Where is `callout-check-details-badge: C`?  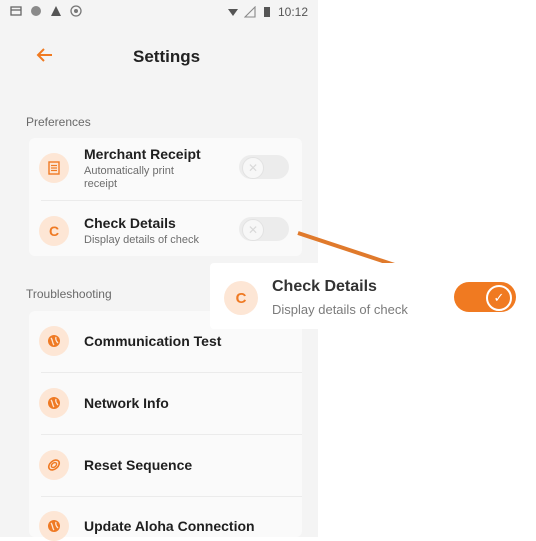
callout-check-details-badge: C is located at coordinates (241, 298).